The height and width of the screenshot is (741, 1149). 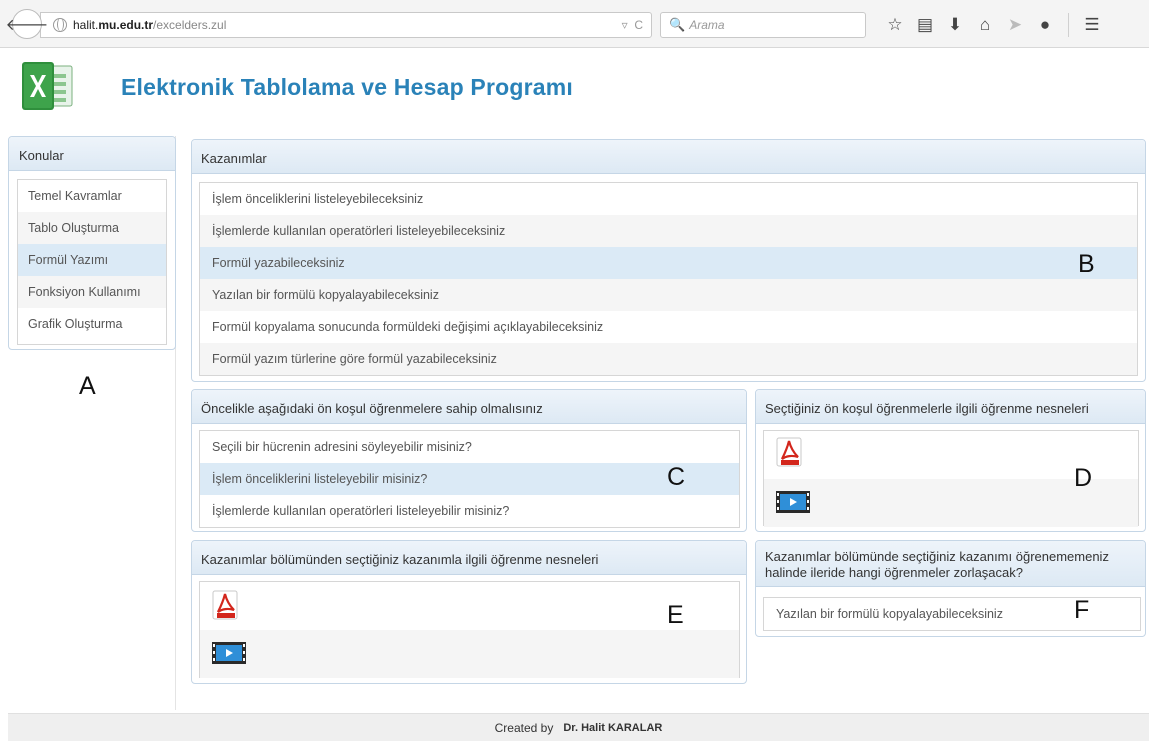 I want to click on footer: Created by Dr. Halit KARALAR, so click(x=578, y=727).